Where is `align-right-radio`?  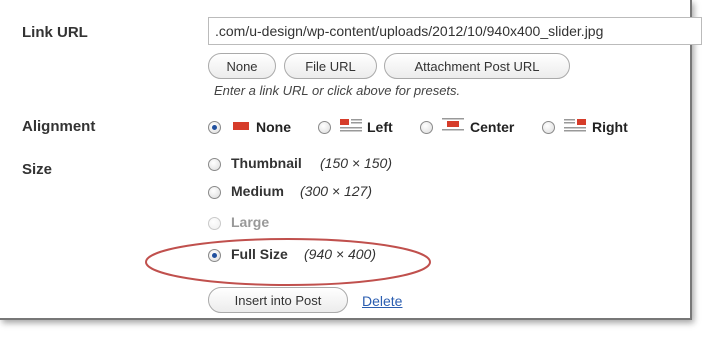
align-right-radio is located at coordinates (548, 127).